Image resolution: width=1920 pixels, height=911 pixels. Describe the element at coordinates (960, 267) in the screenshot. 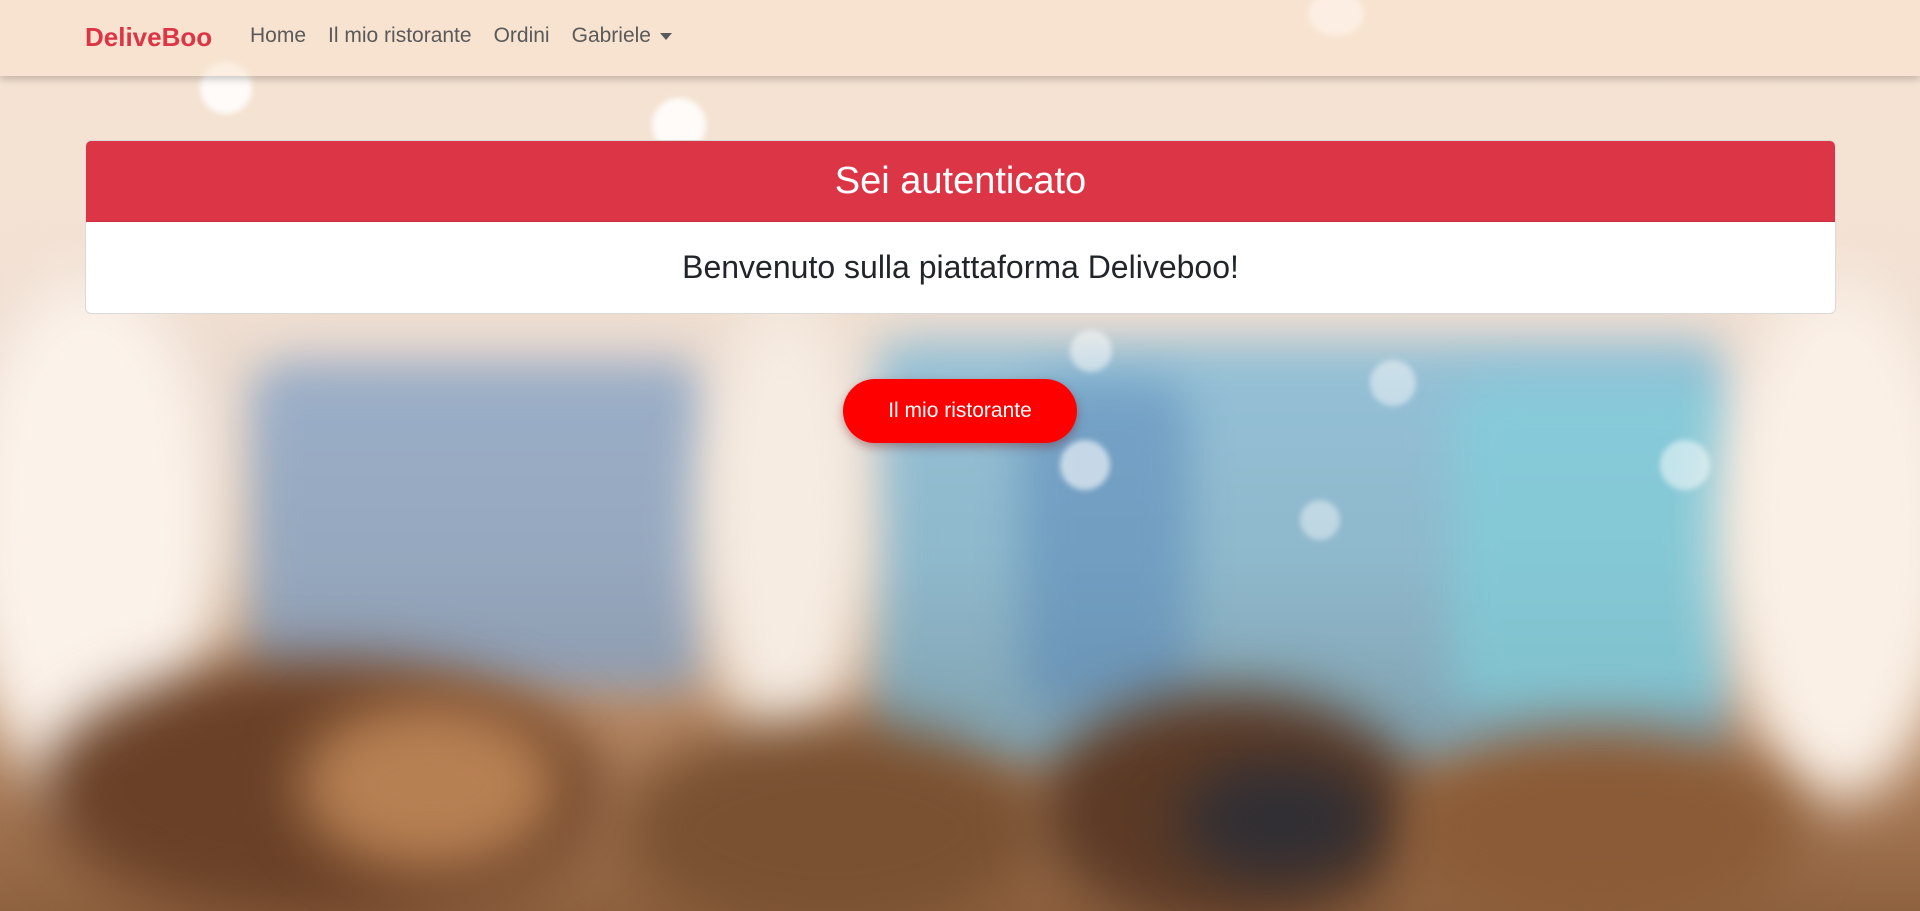

I see `welcome-message: Benvenuto sulla piattaforma Deliveboo!` at that location.